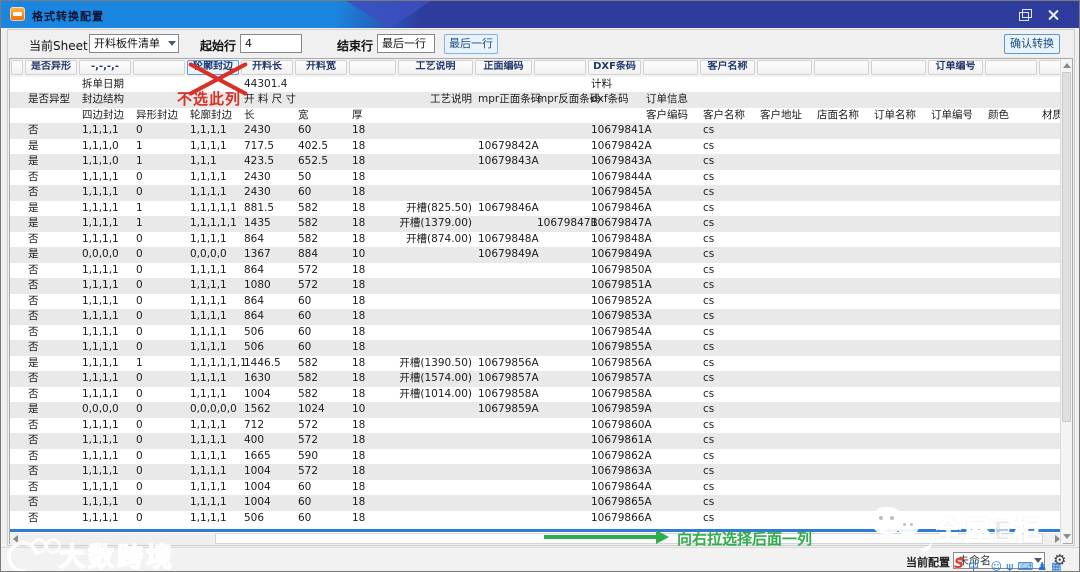 The width and height of the screenshot is (1080, 572). Describe the element at coordinates (959, 563) in the screenshot. I see `sogou-logo-icon: S` at that location.